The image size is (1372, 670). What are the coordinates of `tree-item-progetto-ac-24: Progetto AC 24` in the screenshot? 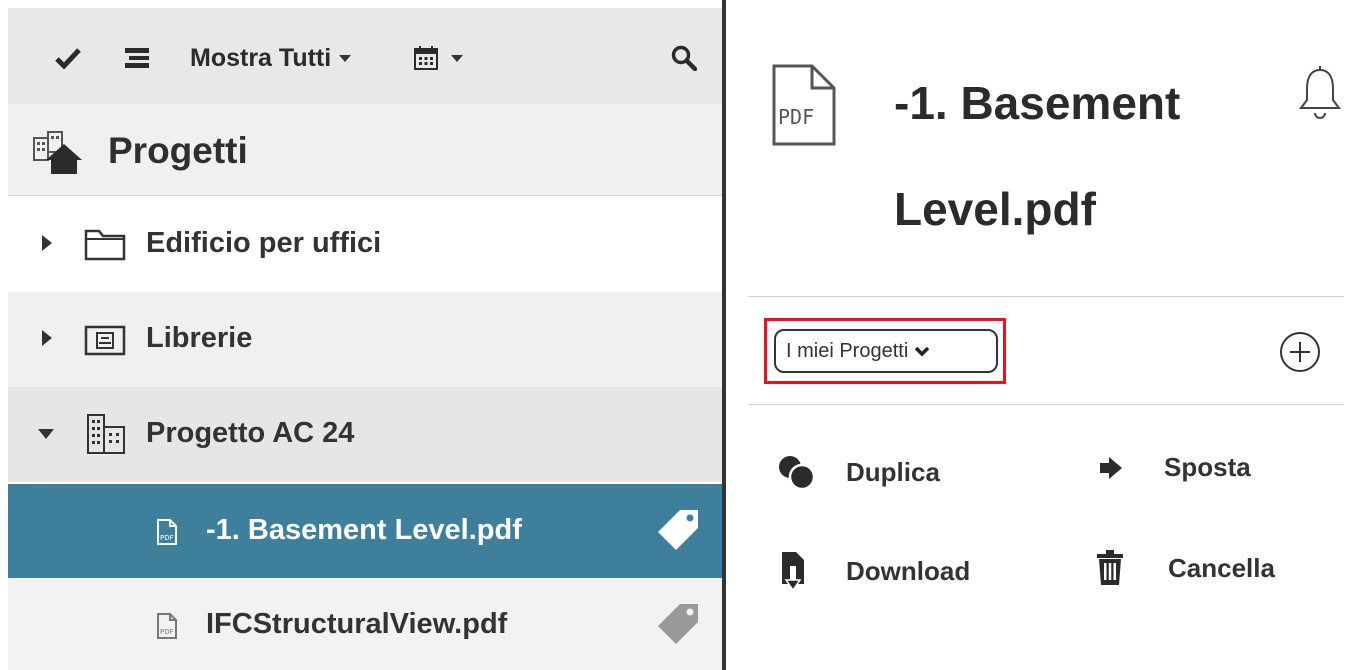 It's located at (365, 434).